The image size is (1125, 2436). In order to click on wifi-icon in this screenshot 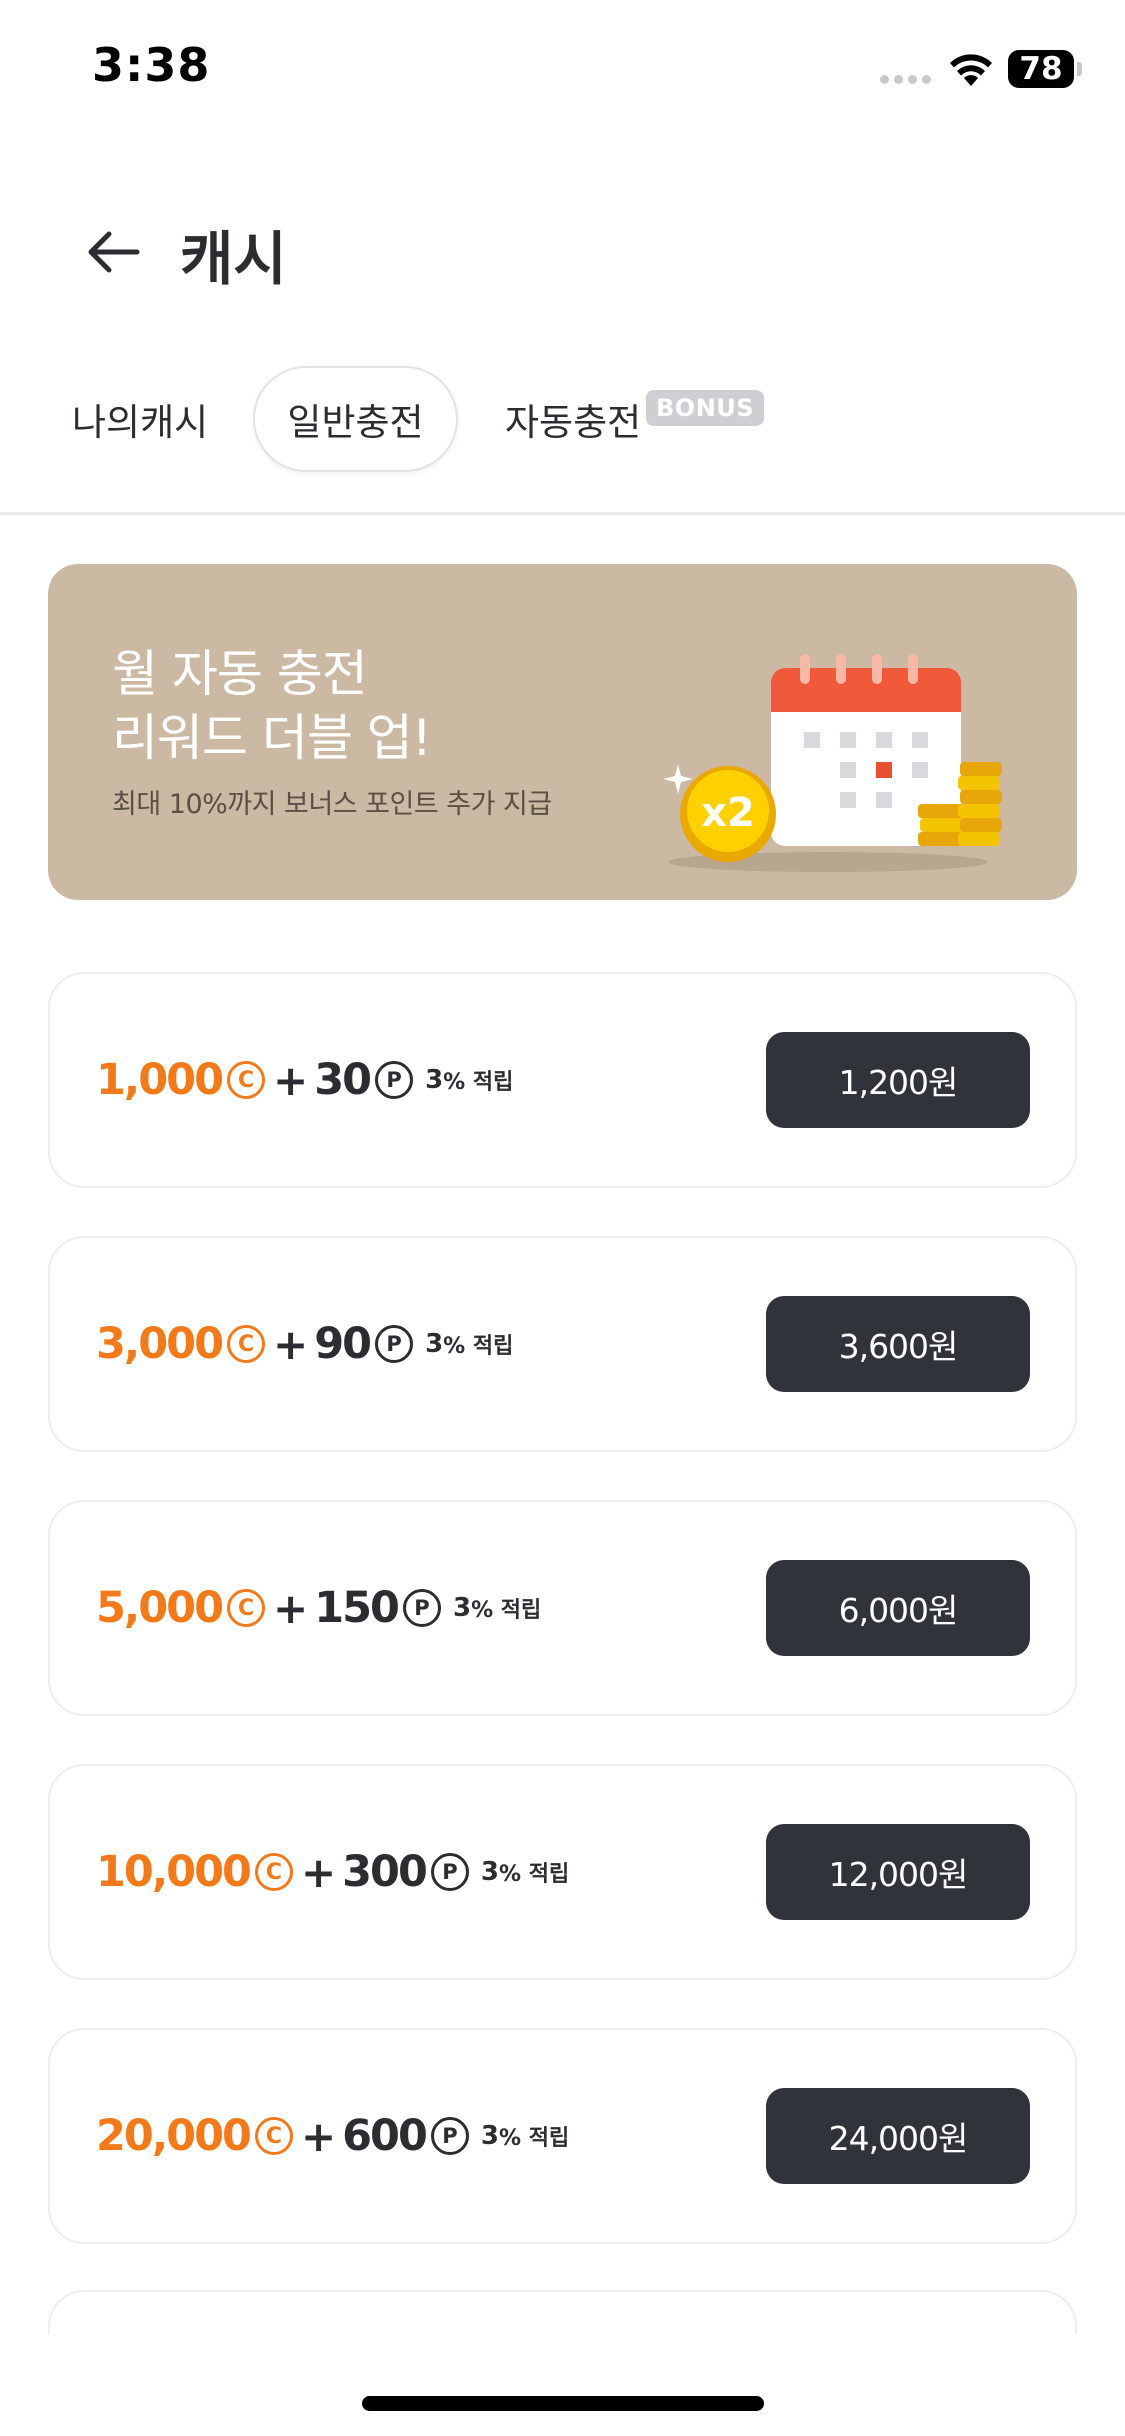, I will do `click(971, 70)`.